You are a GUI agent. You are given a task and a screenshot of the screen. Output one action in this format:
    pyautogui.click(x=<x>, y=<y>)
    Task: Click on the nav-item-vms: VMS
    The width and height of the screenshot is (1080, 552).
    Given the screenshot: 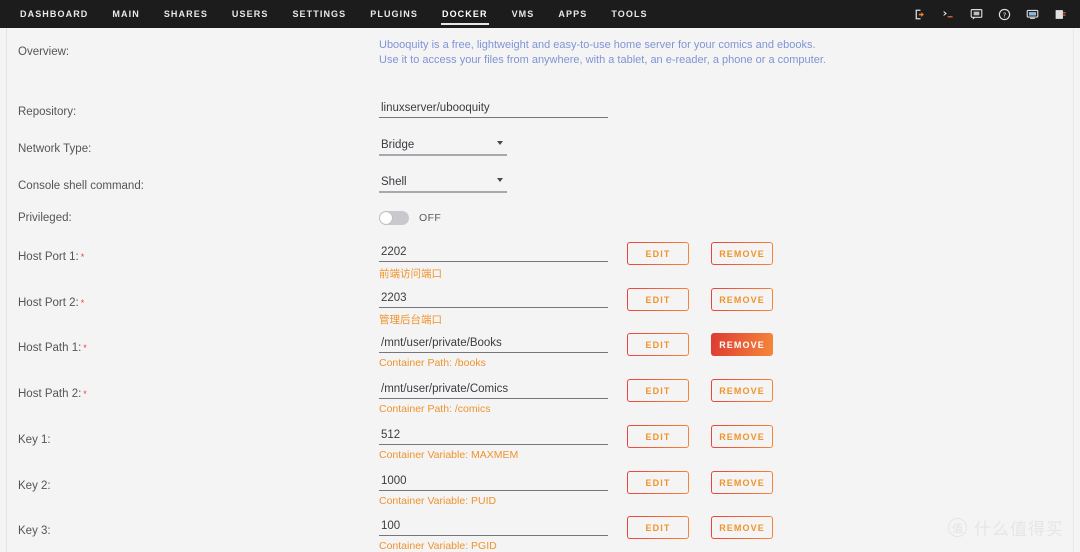 What is the action you would take?
    pyautogui.click(x=523, y=14)
    